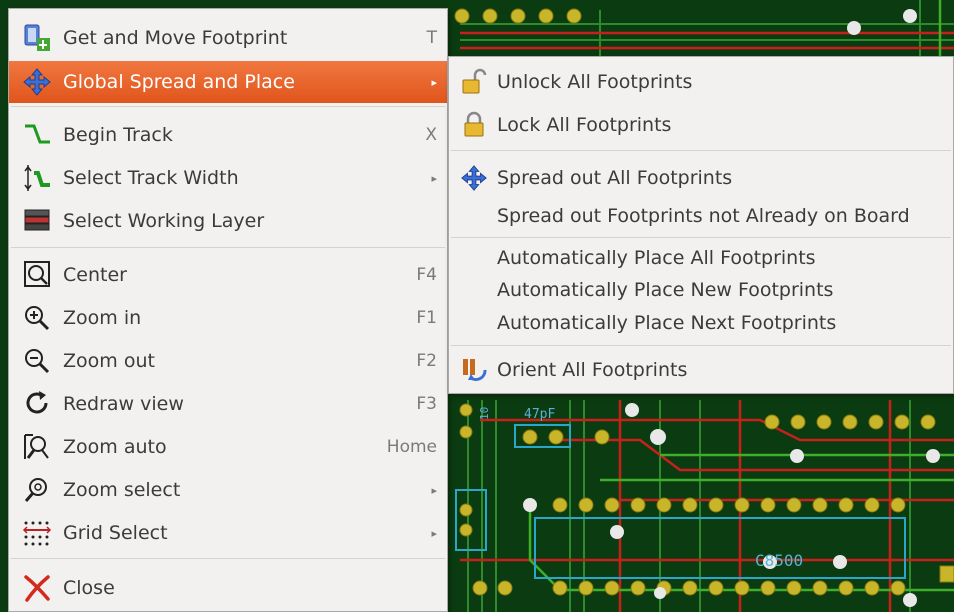  I want to click on menu-item-label: Zoom out, so click(109, 361).